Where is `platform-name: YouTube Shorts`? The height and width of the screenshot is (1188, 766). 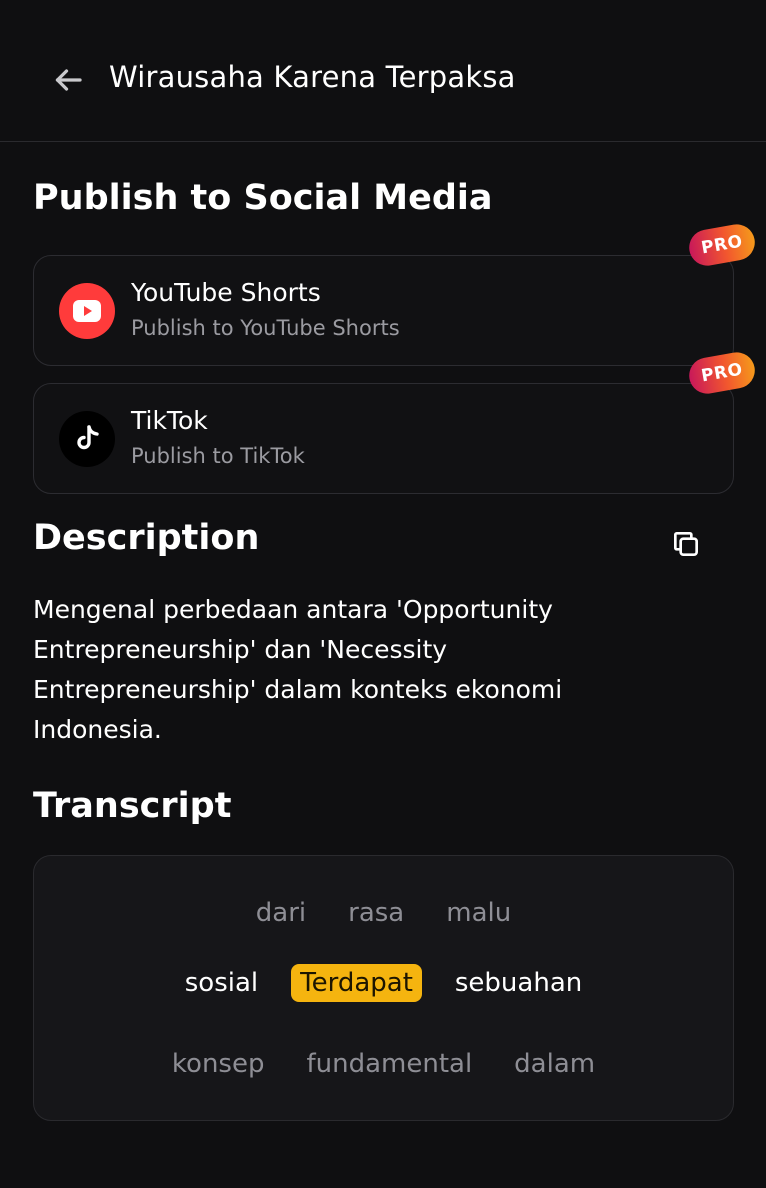
platform-name: YouTube Shorts is located at coordinates (226, 292).